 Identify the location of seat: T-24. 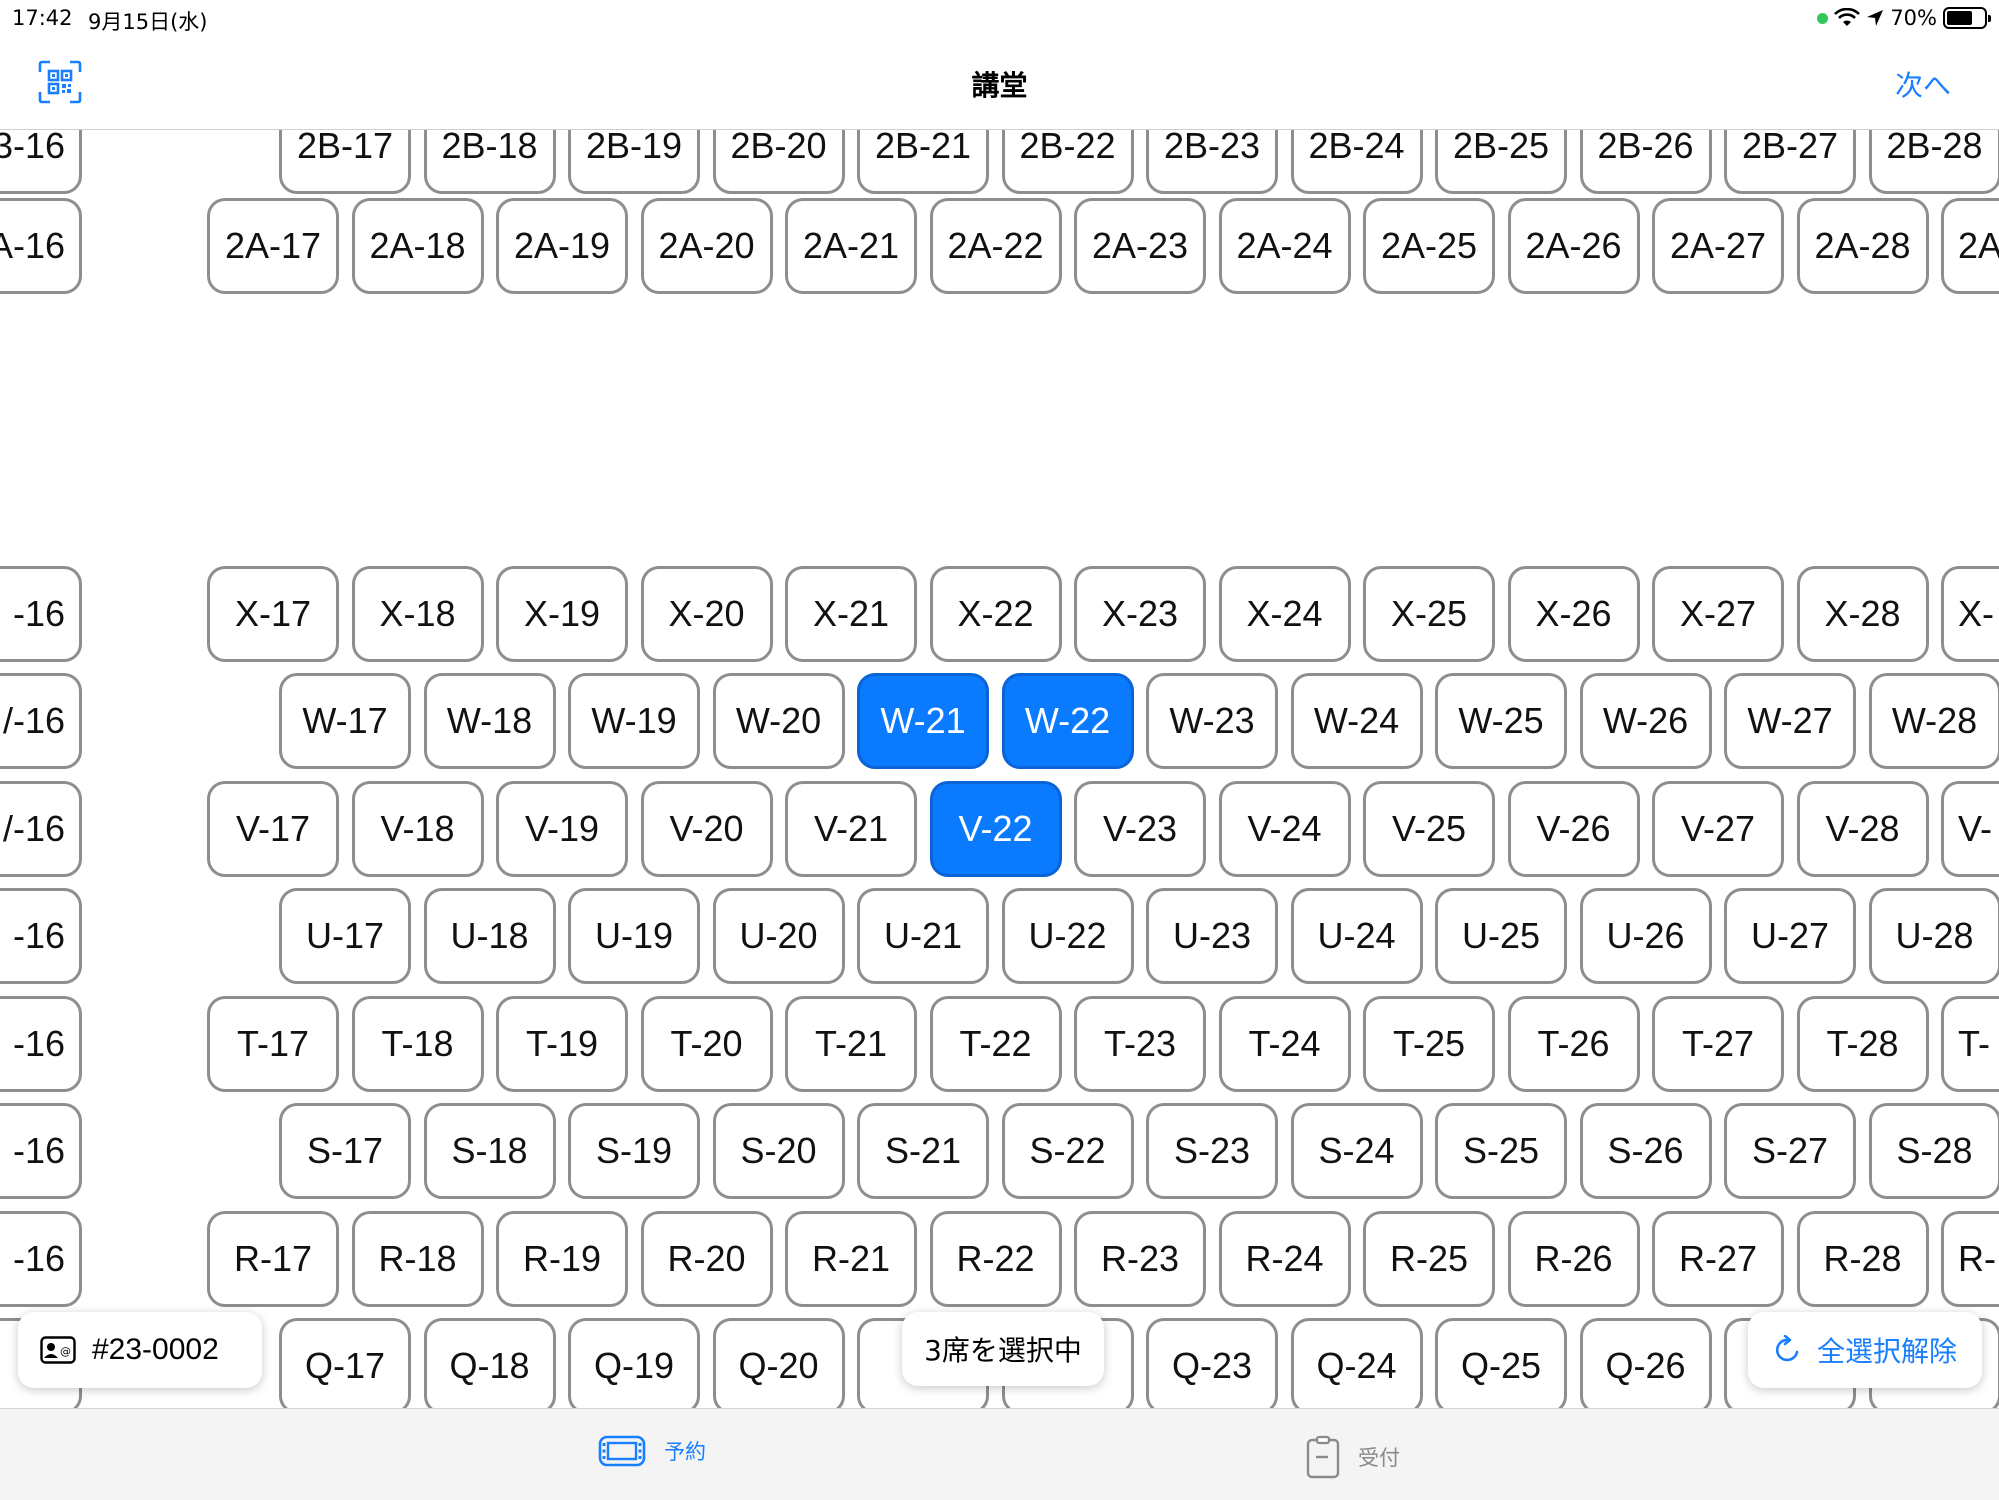
(1284, 1044).